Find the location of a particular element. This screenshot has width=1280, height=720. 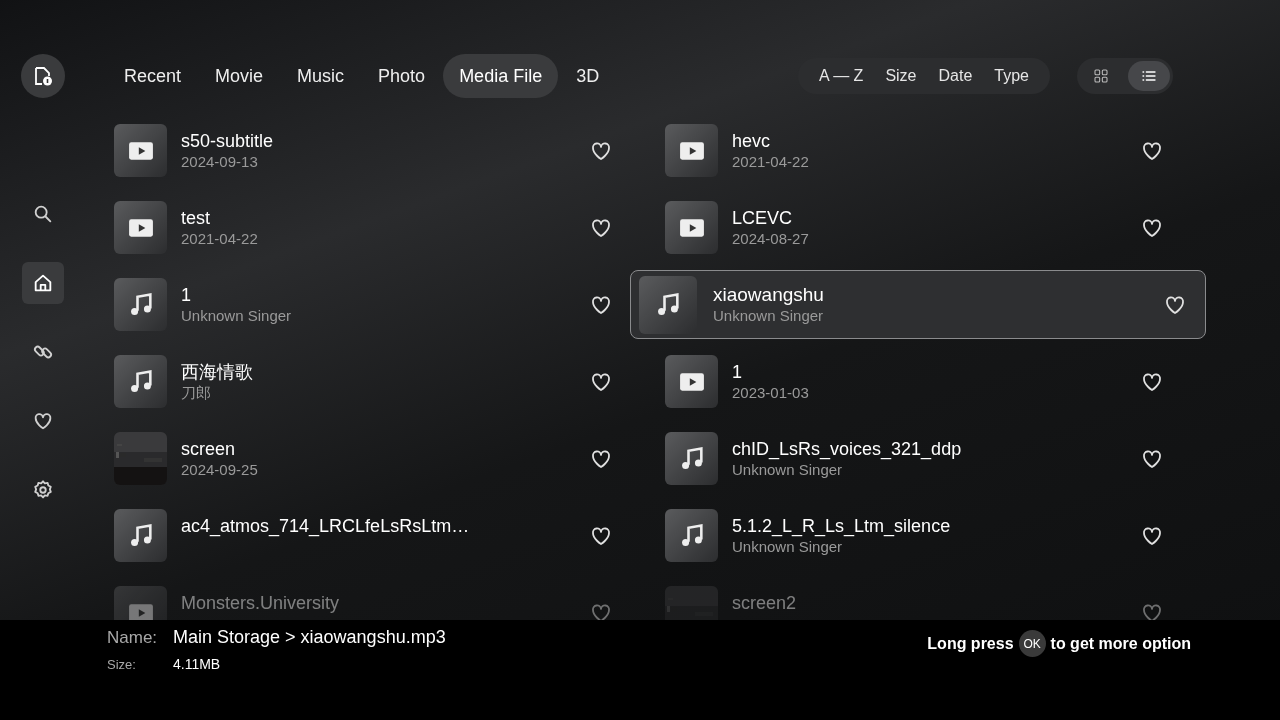

file-name: LCEVC is located at coordinates (763, 217).